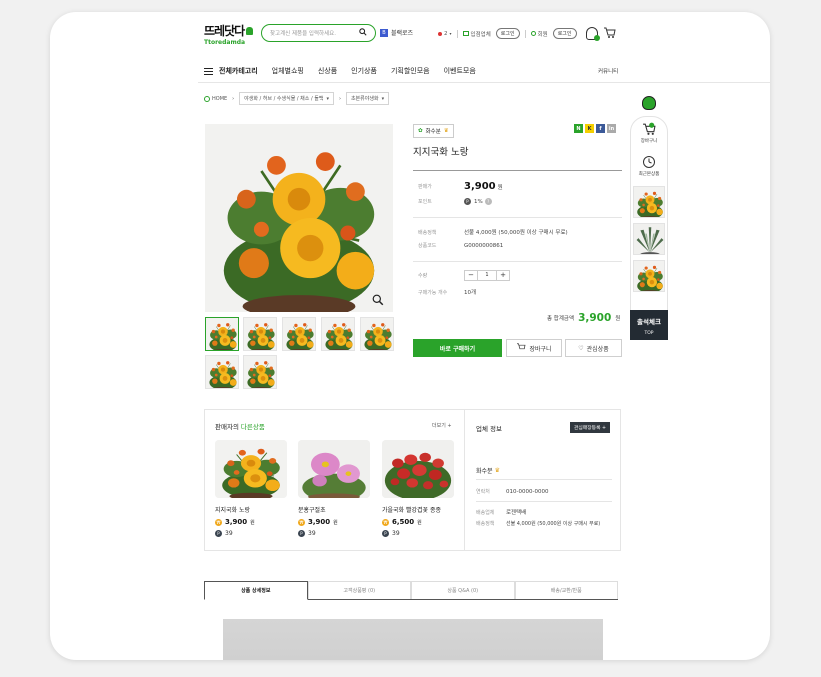 The height and width of the screenshot is (677, 821). What do you see at coordinates (503, 275) in the screenshot?
I see `qty-plus-button: +` at bounding box center [503, 275].